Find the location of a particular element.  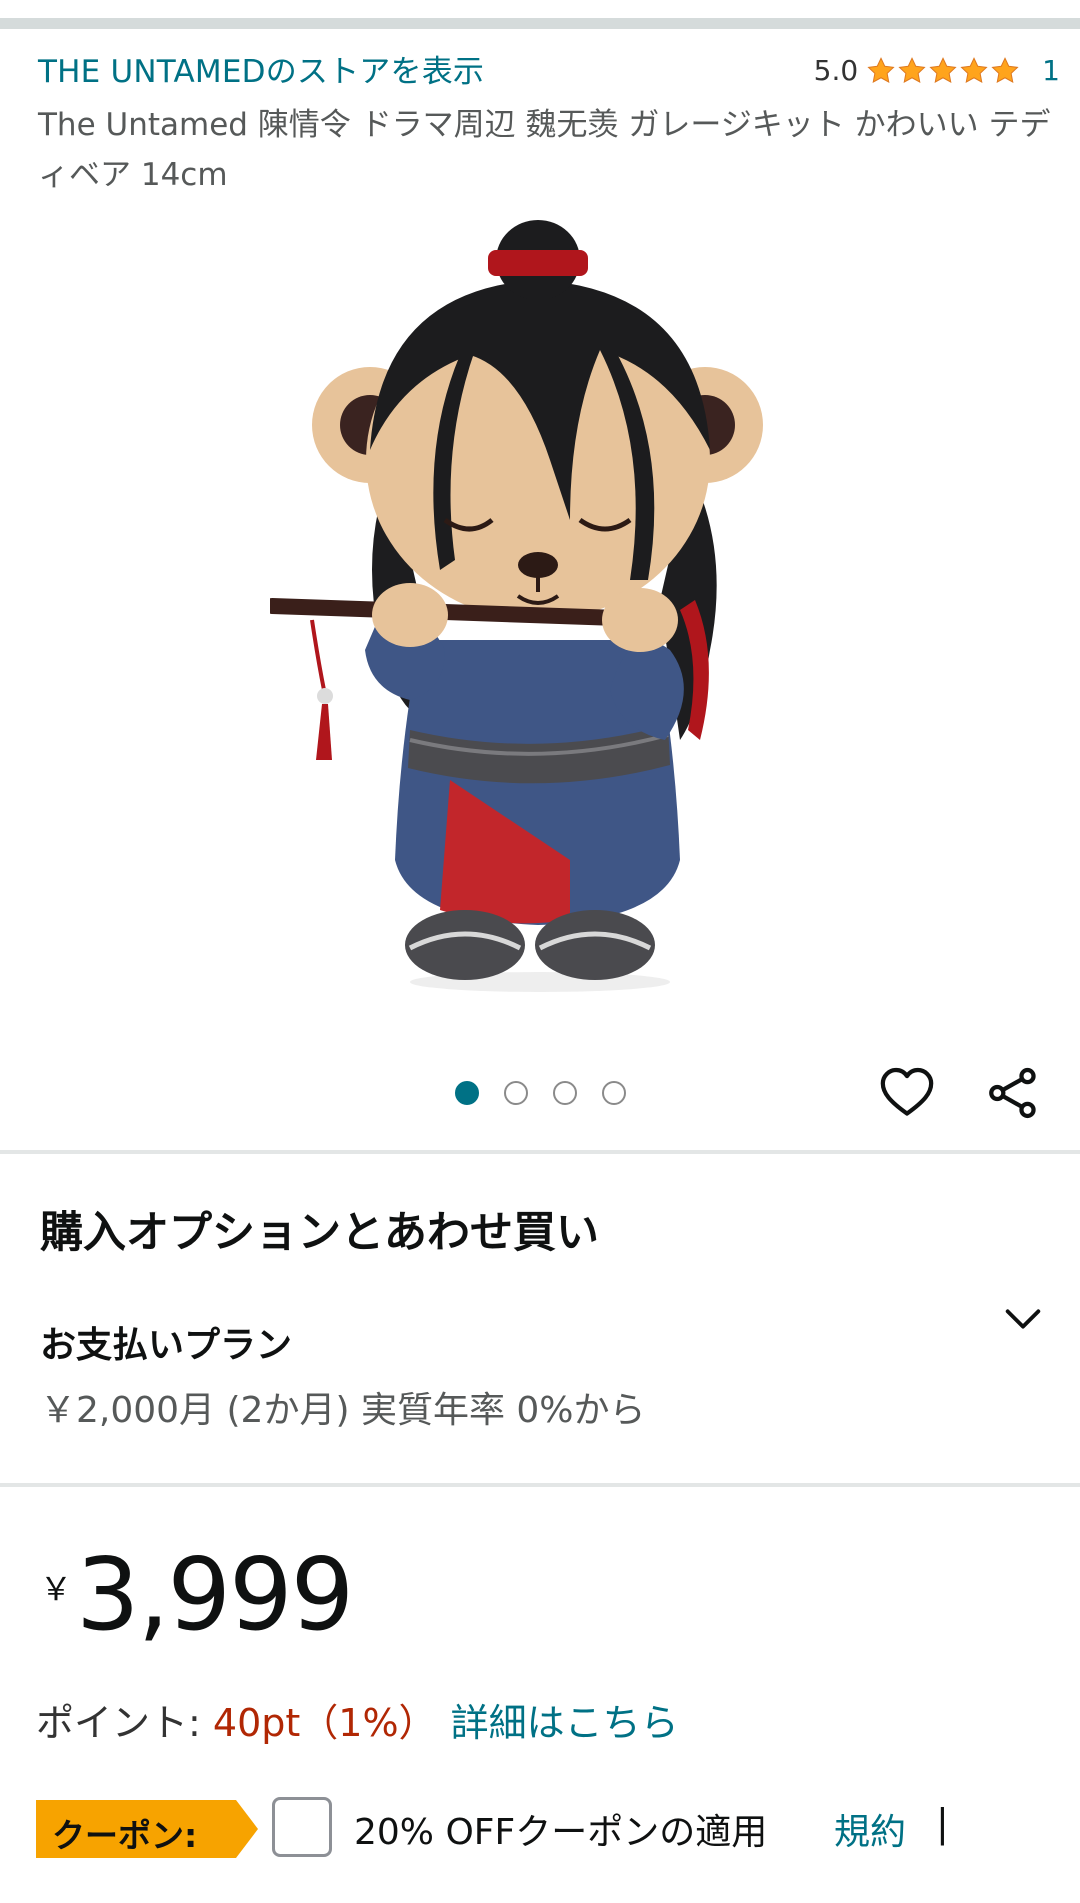

coupon-terms-link: 規約 is located at coordinates (870, 1829).